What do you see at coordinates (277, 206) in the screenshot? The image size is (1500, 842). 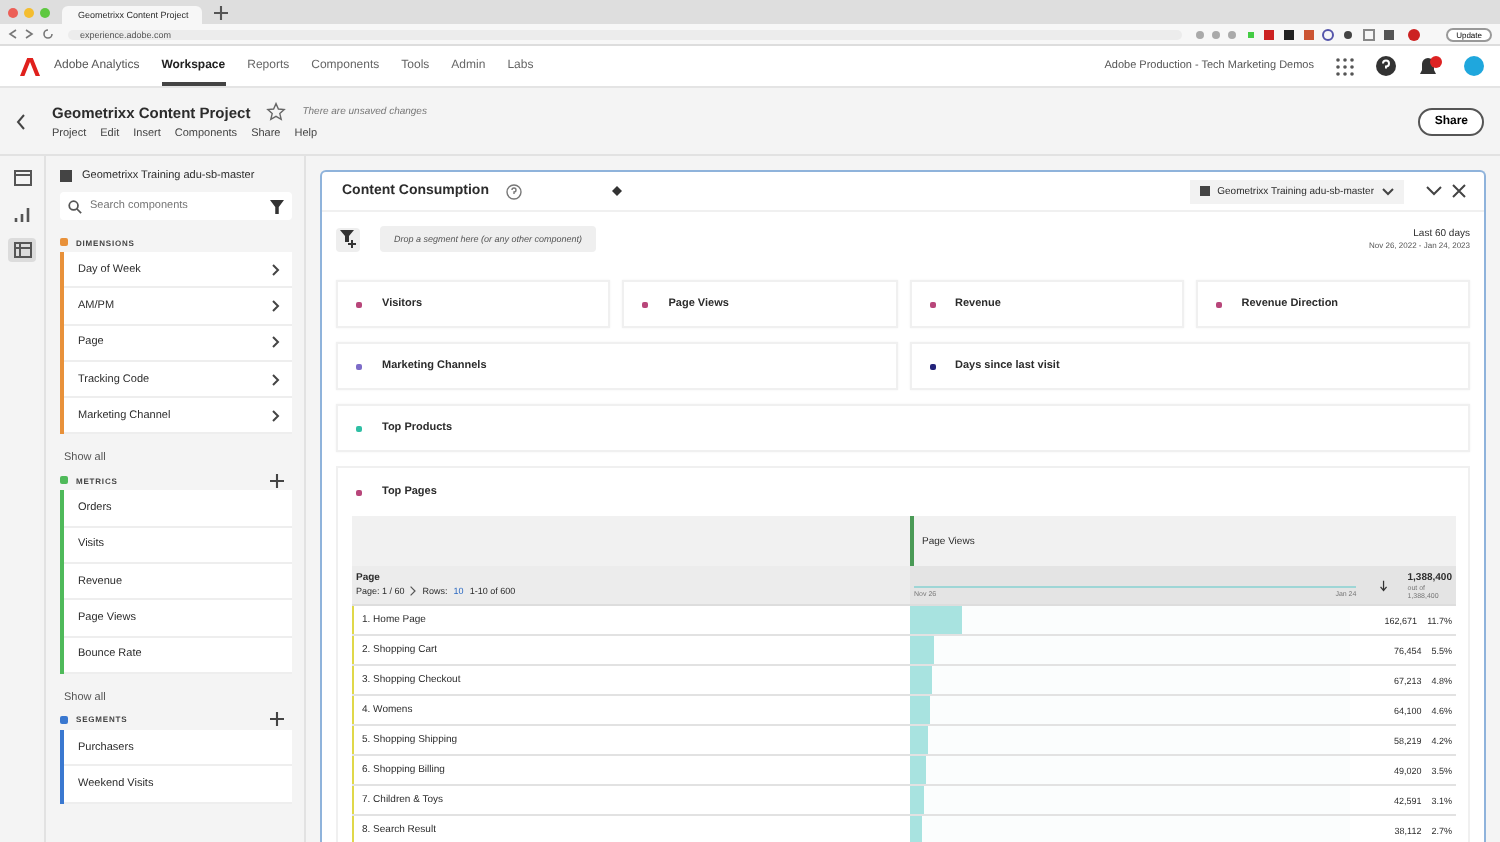 I see `filter-icon` at bounding box center [277, 206].